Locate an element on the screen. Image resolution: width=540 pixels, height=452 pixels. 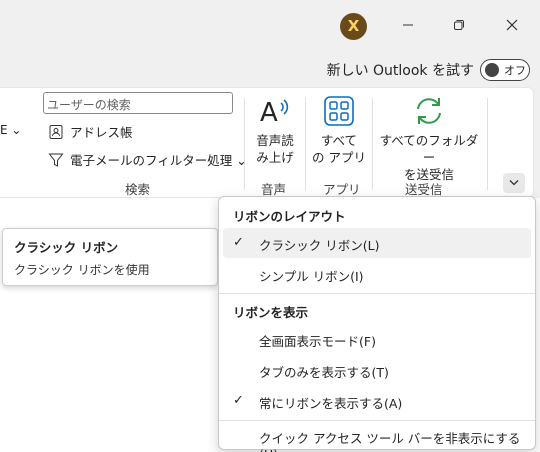
menu-item-label: 常にリボンを表示する(A) is located at coordinates (331, 403).